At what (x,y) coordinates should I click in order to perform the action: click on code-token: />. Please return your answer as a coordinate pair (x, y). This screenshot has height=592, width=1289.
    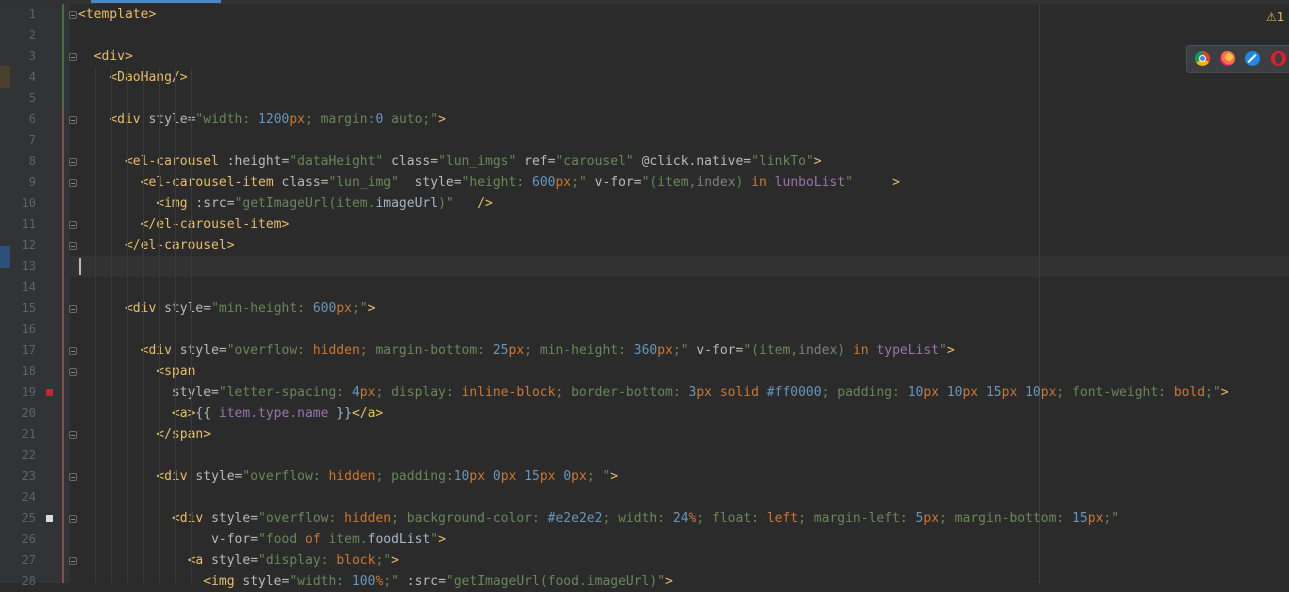
    Looking at the image, I should click on (485, 203).